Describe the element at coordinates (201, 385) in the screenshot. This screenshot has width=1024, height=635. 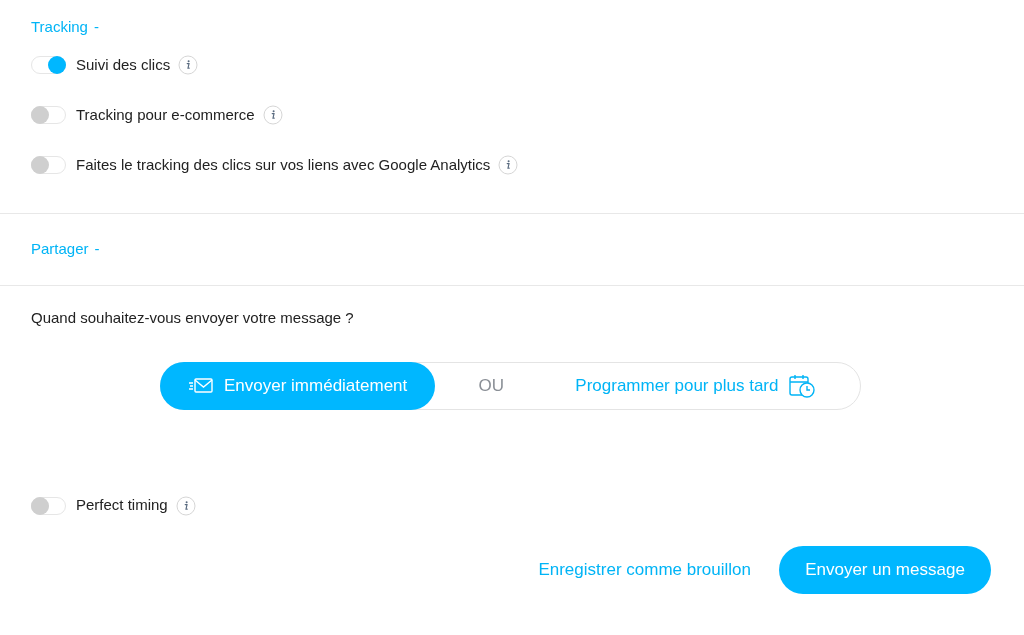
I see `envelope-icon` at that location.